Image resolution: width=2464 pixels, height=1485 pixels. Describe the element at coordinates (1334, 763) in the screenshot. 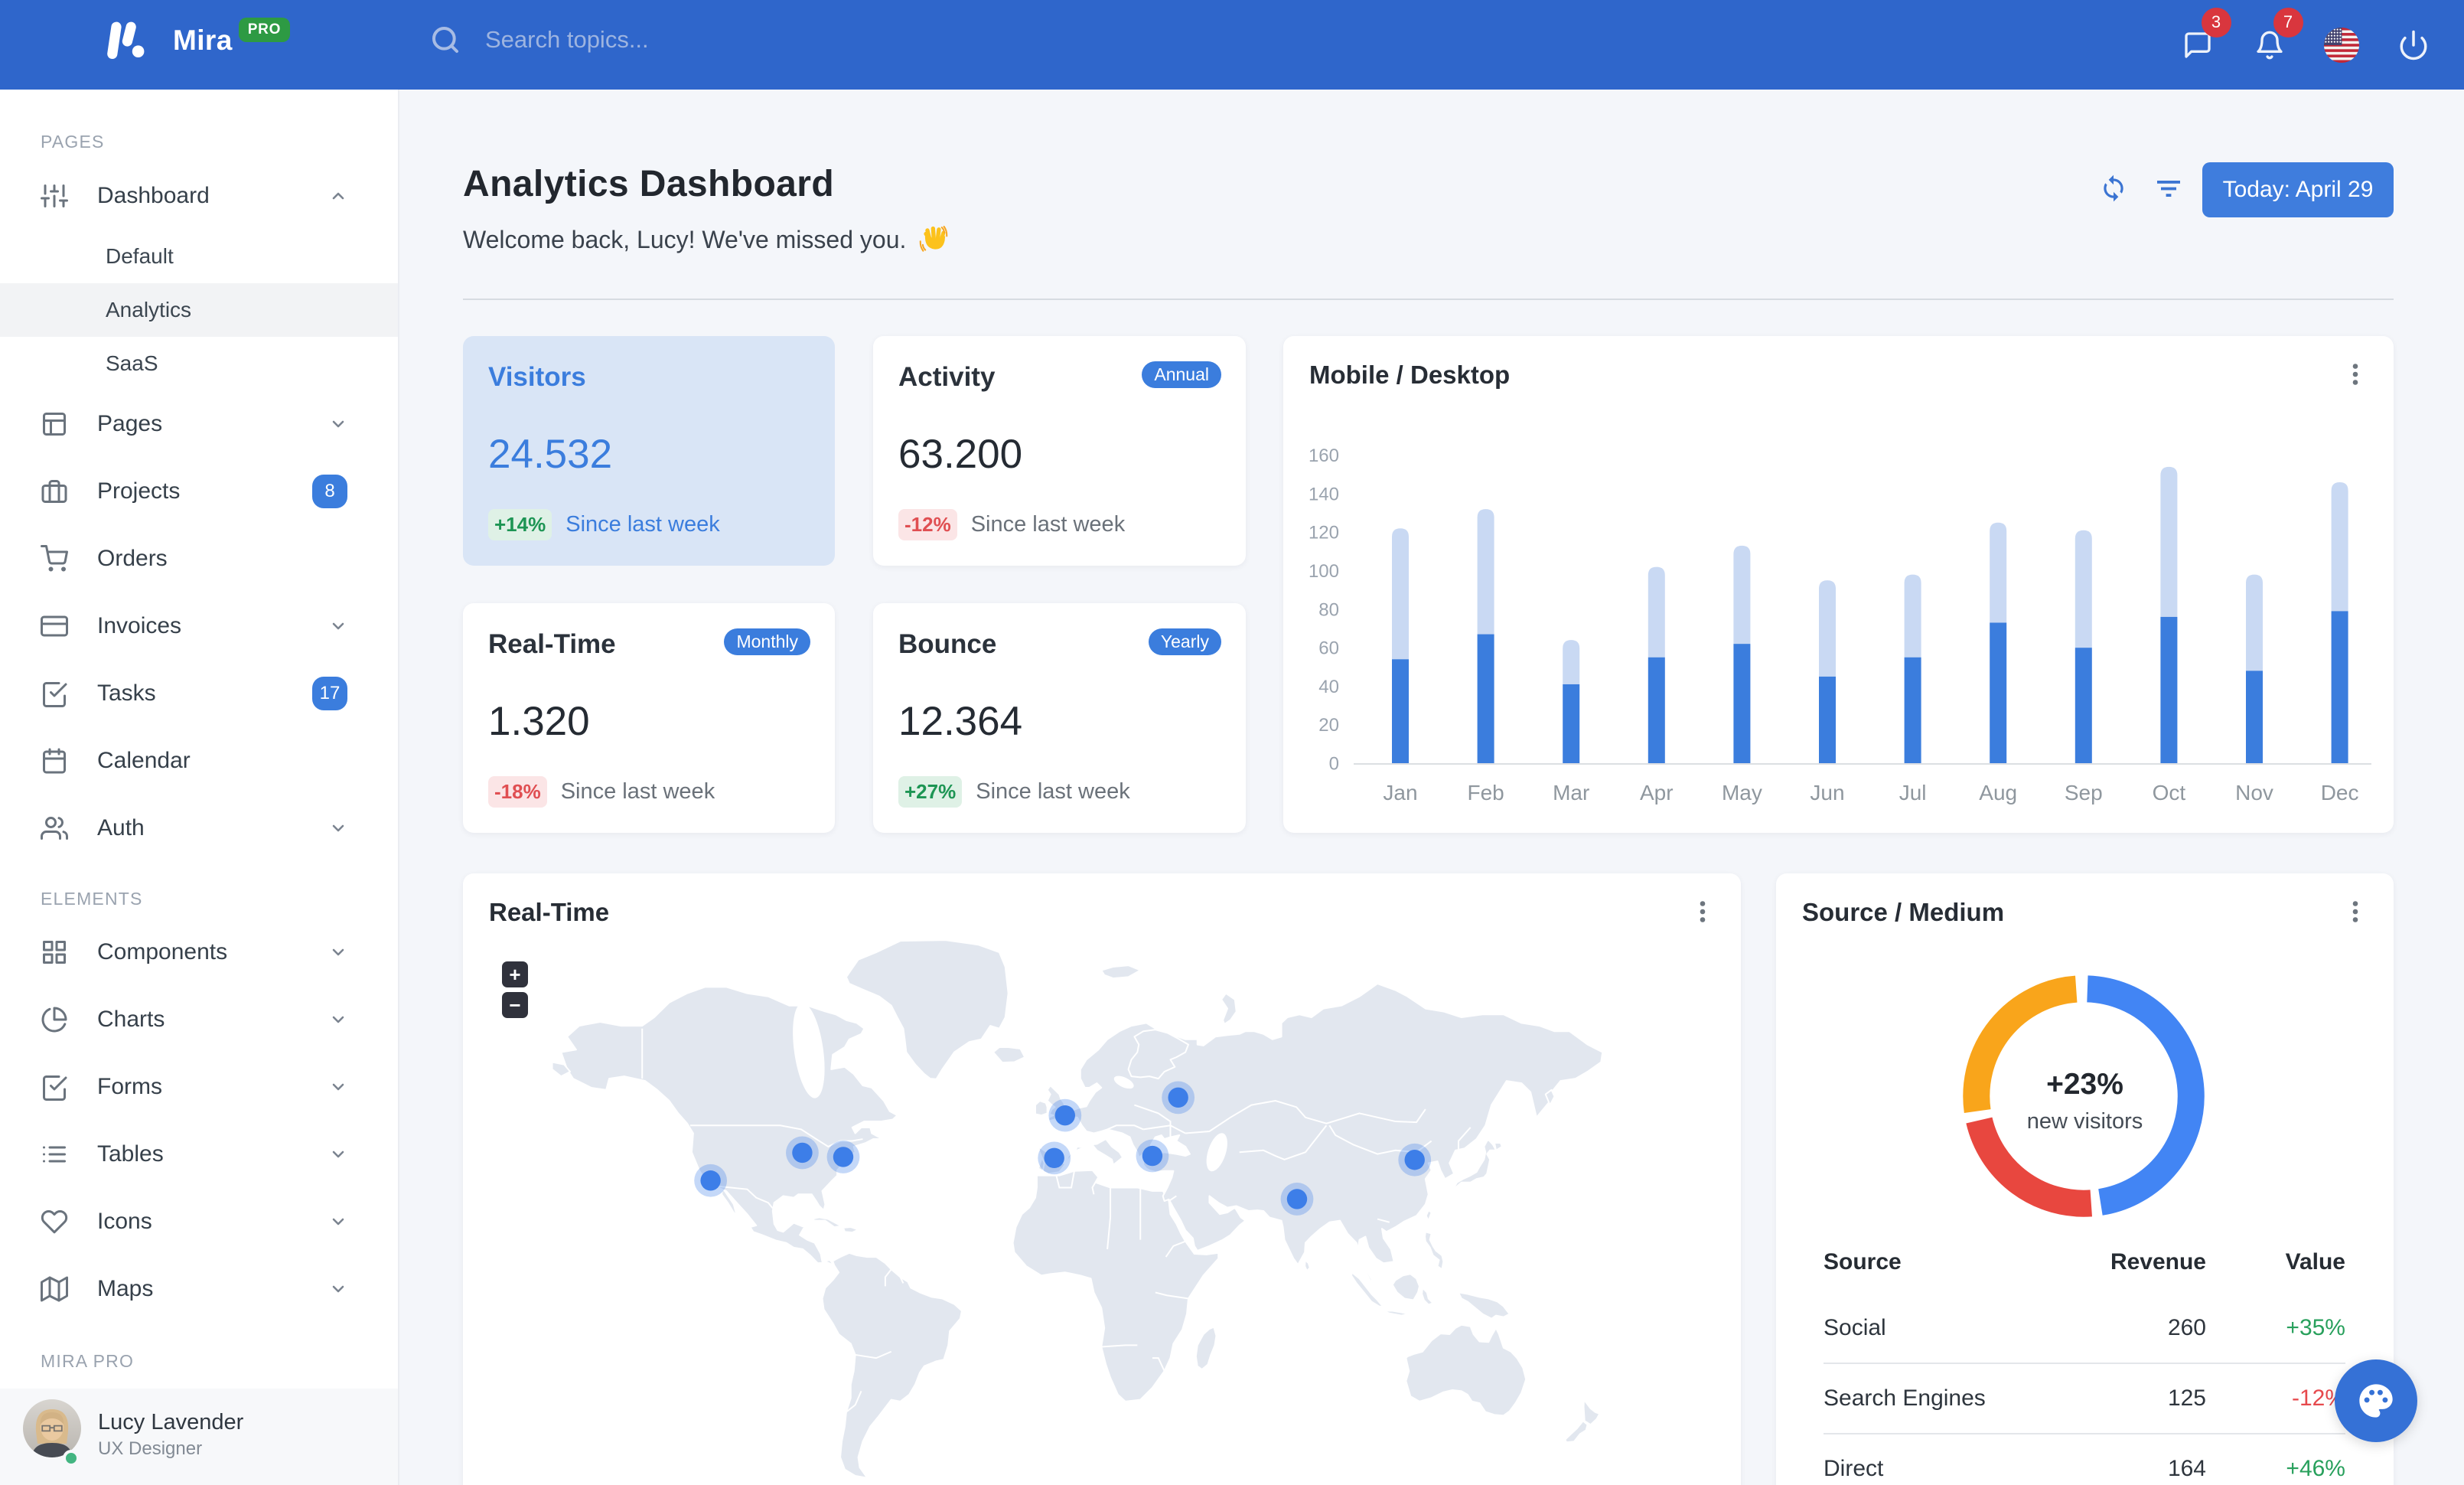

I see `svg-text: 0` at that location.